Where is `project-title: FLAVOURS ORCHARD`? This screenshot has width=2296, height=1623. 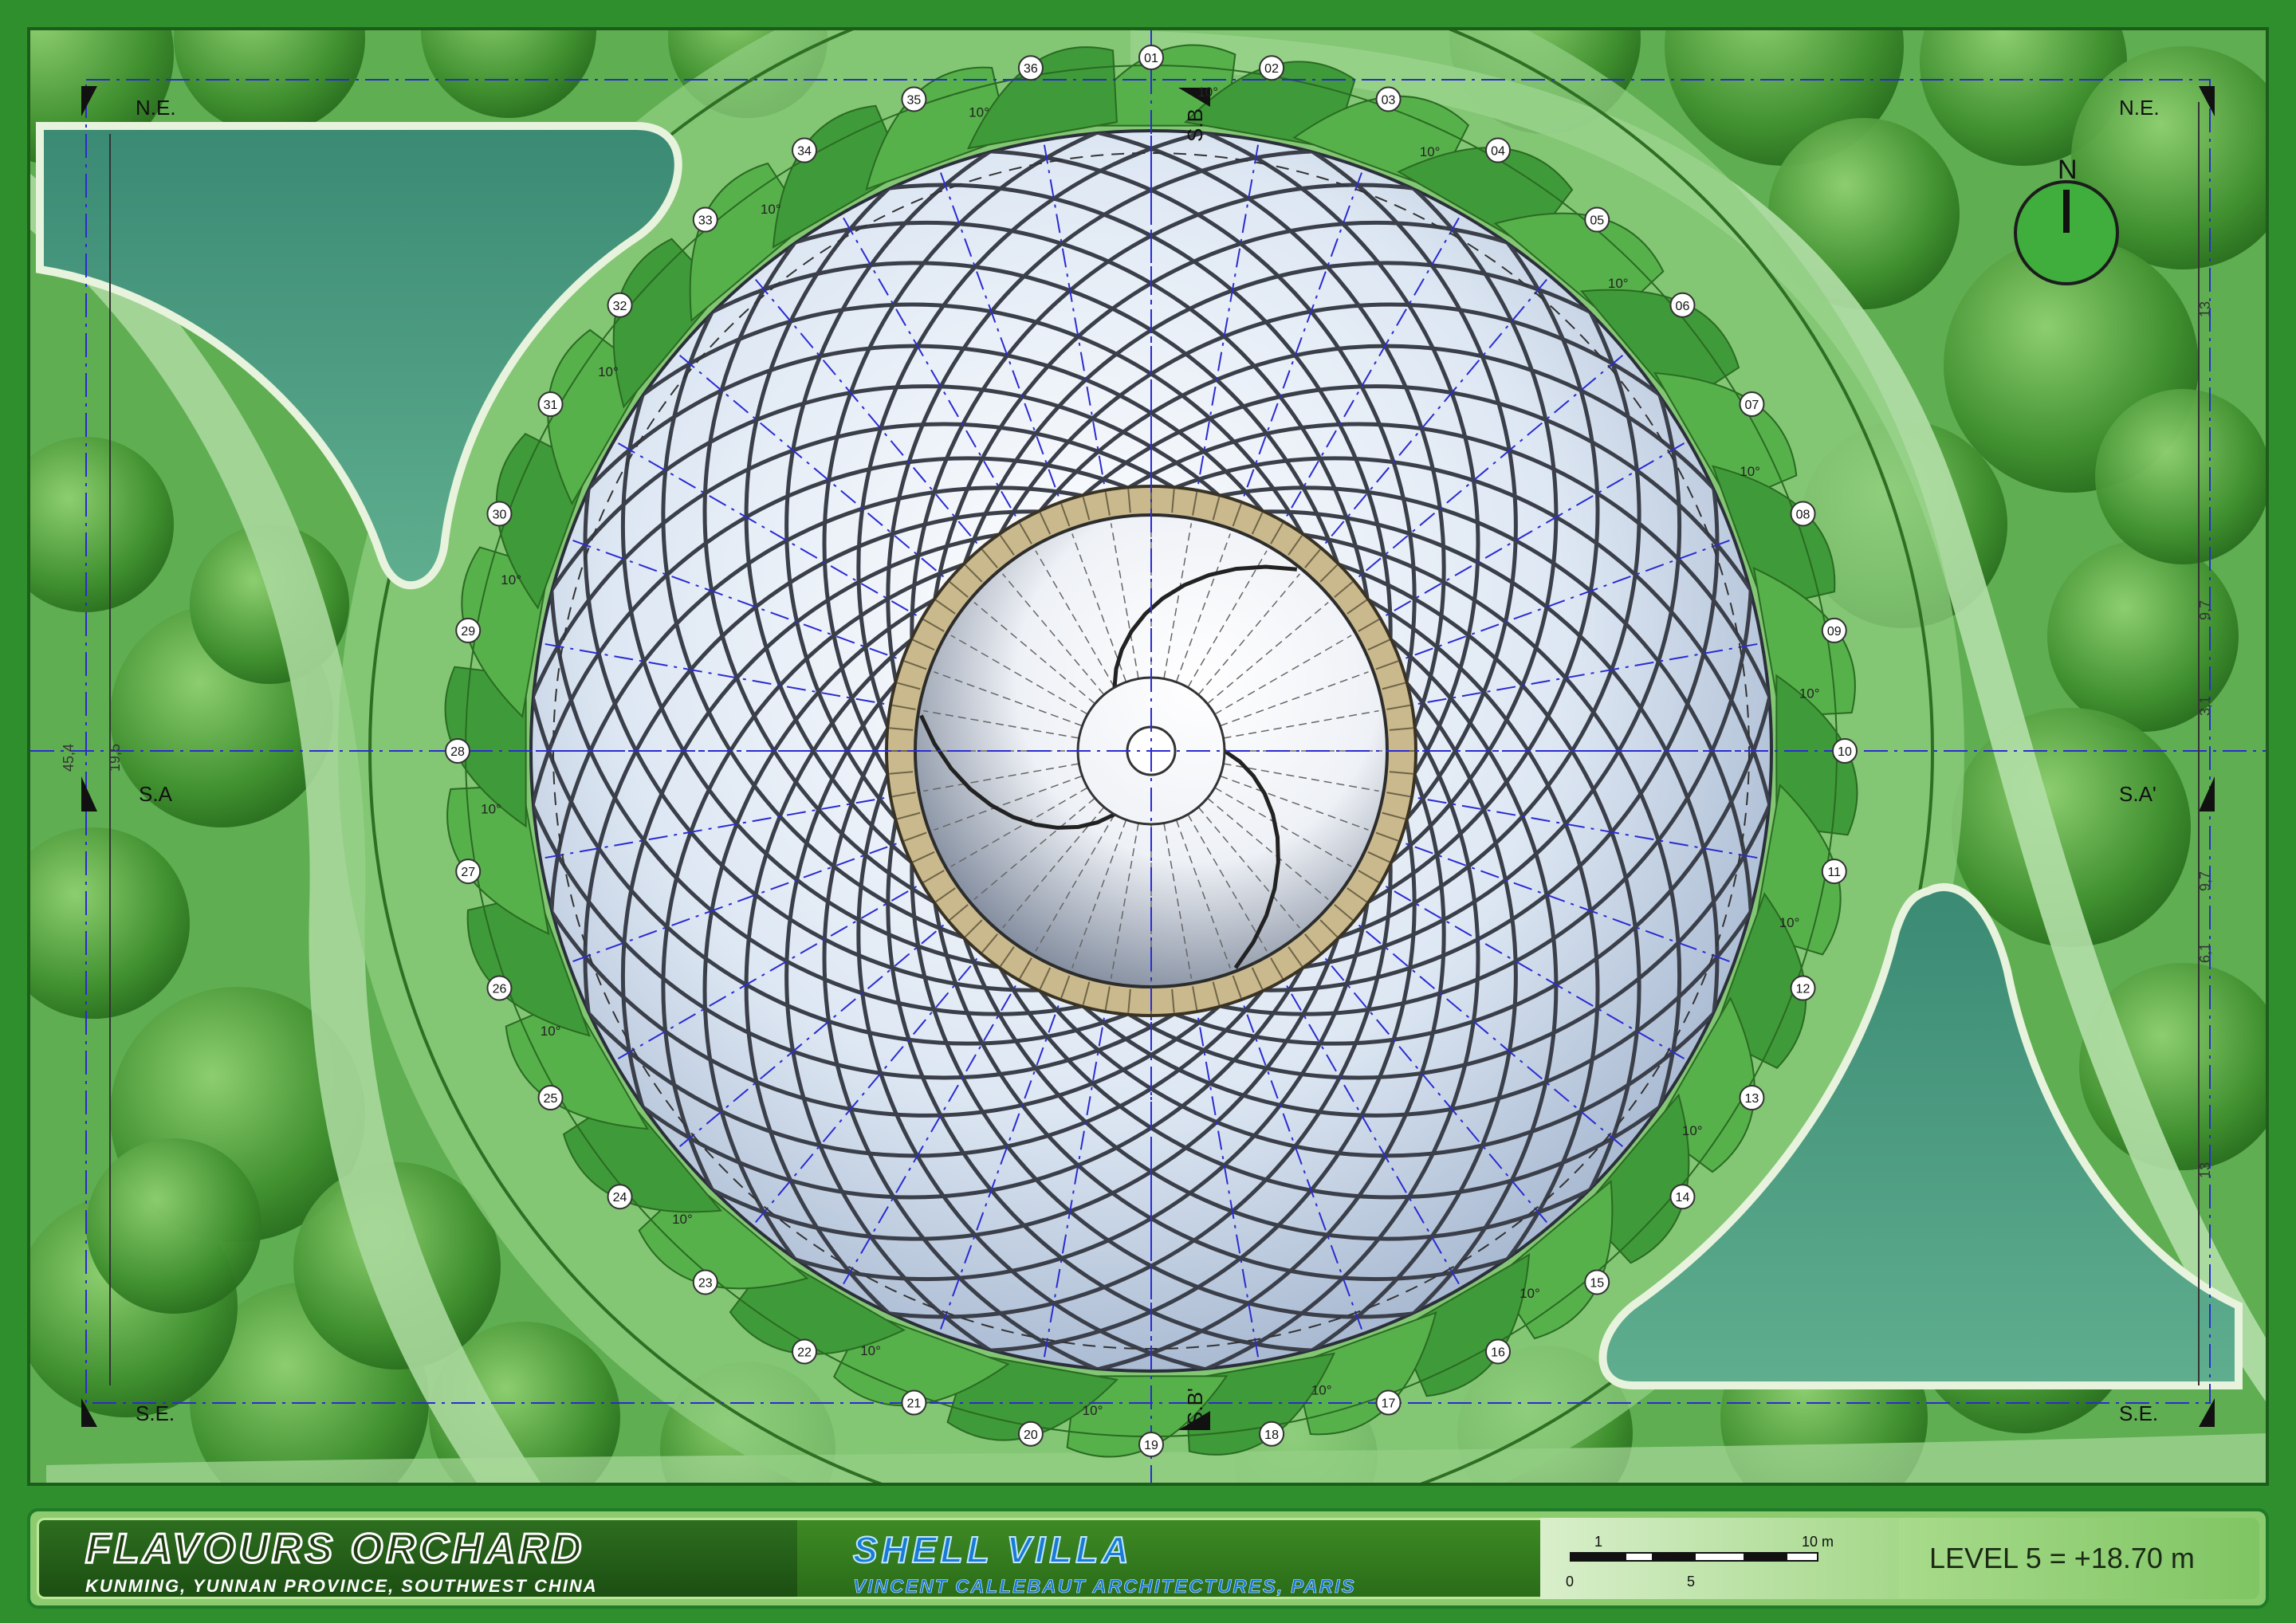 project-title: FLAVOURS ORCHARD is located at coordinates (334, 1549).